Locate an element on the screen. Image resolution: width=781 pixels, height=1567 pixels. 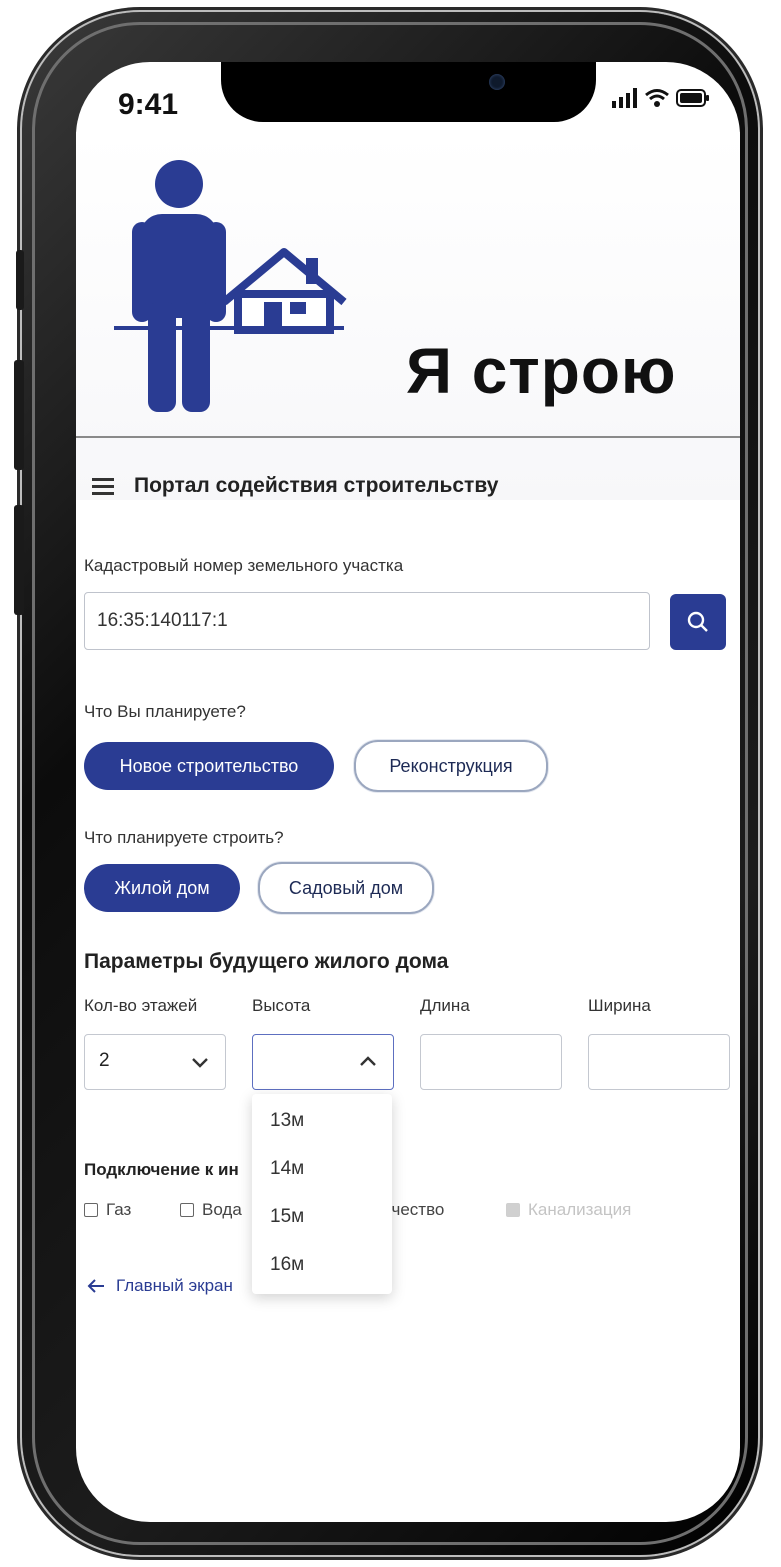
portal-title: Портал содействия строительству is located at coordinates (316, 485).